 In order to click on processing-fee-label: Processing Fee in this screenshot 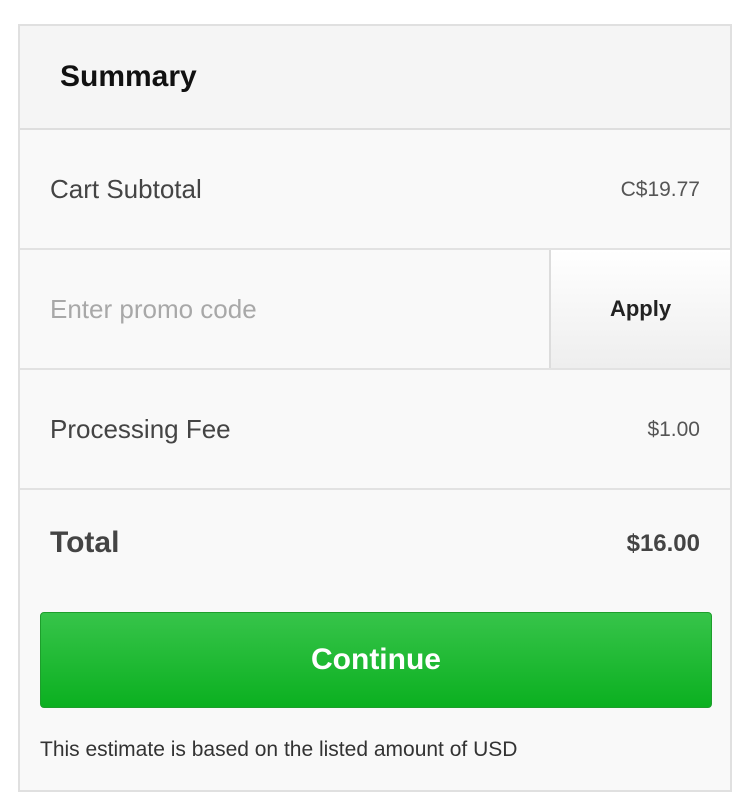, I will do `click(140, 429)`.